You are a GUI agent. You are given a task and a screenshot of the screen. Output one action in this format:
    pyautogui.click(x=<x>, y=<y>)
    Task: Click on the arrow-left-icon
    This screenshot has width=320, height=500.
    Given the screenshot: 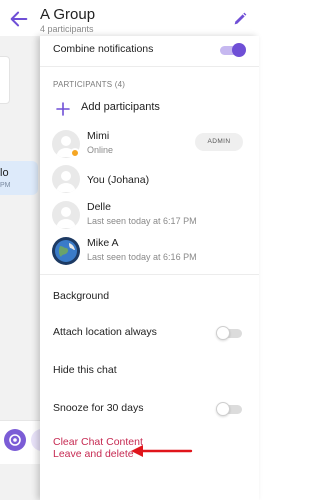 What is the action you would take?
    pyautogui.click(x=19, y=19)
    